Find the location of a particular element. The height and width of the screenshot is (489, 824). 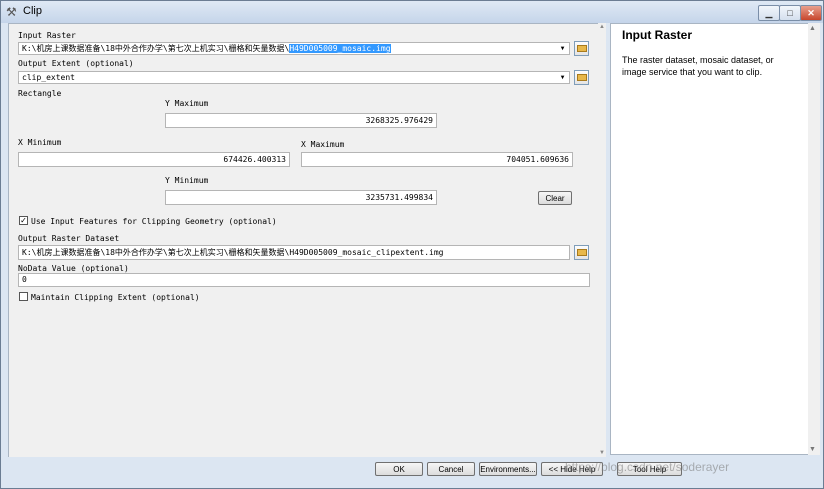

output-extent-combo: clip_extent ▼ is located at coordinates (294, 77).